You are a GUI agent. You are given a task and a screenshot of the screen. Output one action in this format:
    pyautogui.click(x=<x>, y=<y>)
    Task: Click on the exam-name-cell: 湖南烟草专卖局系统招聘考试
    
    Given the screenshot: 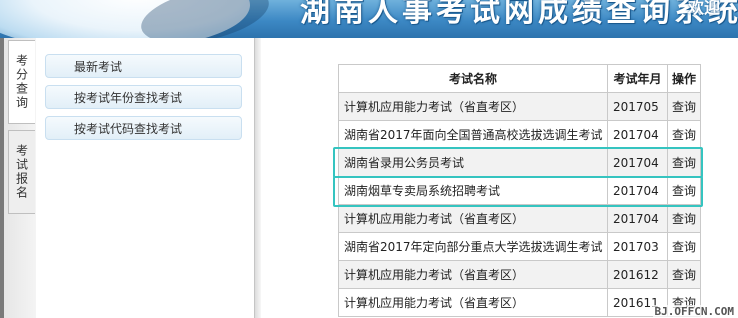 What is the action you would take?
    pyautogui.click(x=473, y=190)
    